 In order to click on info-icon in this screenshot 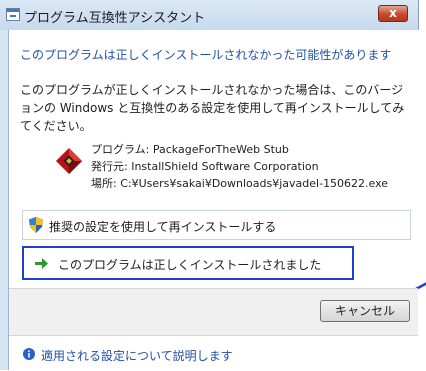, I will do `click(29, 354)`.